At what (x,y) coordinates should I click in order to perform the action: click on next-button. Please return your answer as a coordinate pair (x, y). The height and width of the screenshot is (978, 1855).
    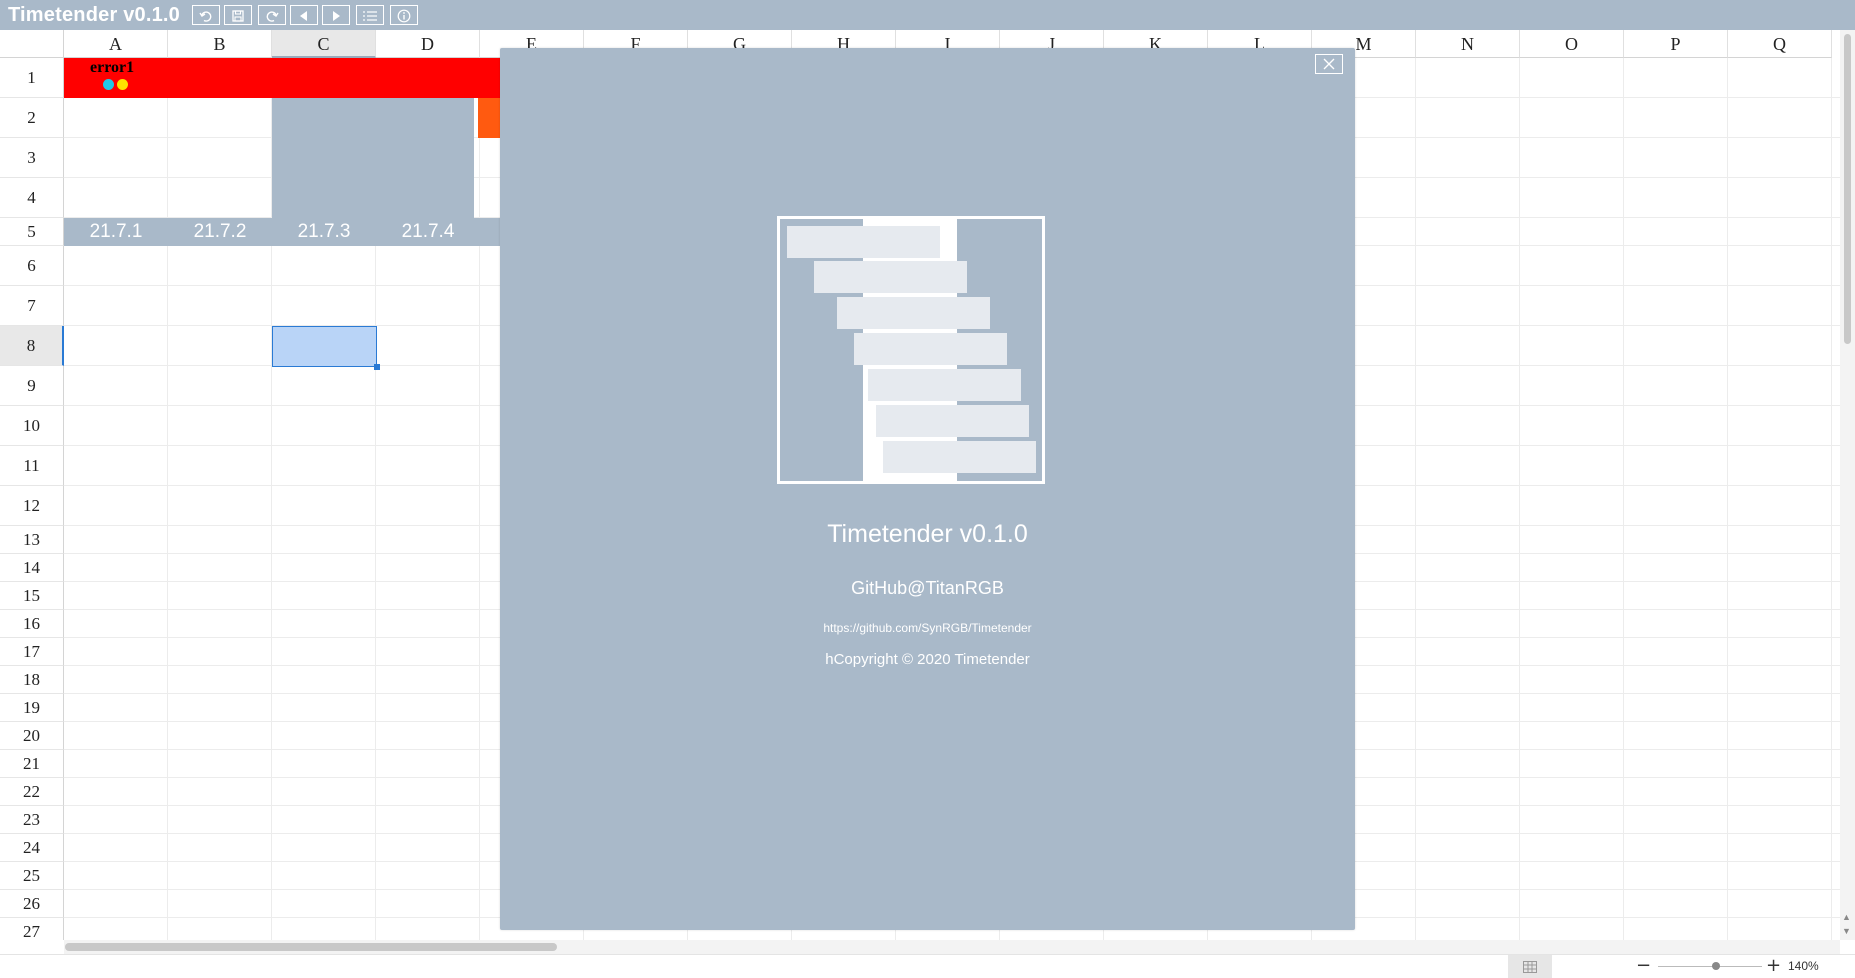
    Looking at the image, I should click on (336, 15).